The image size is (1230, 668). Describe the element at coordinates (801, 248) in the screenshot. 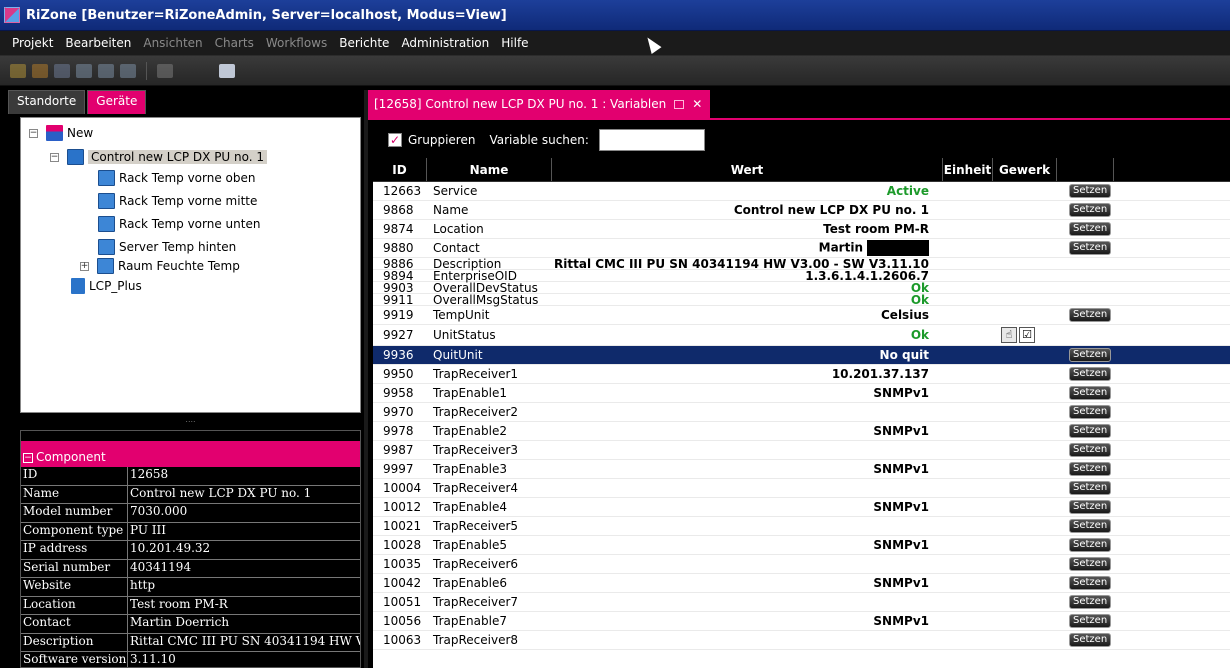

I see `table-row: 9880 Contact Martin Setzen` at that location.